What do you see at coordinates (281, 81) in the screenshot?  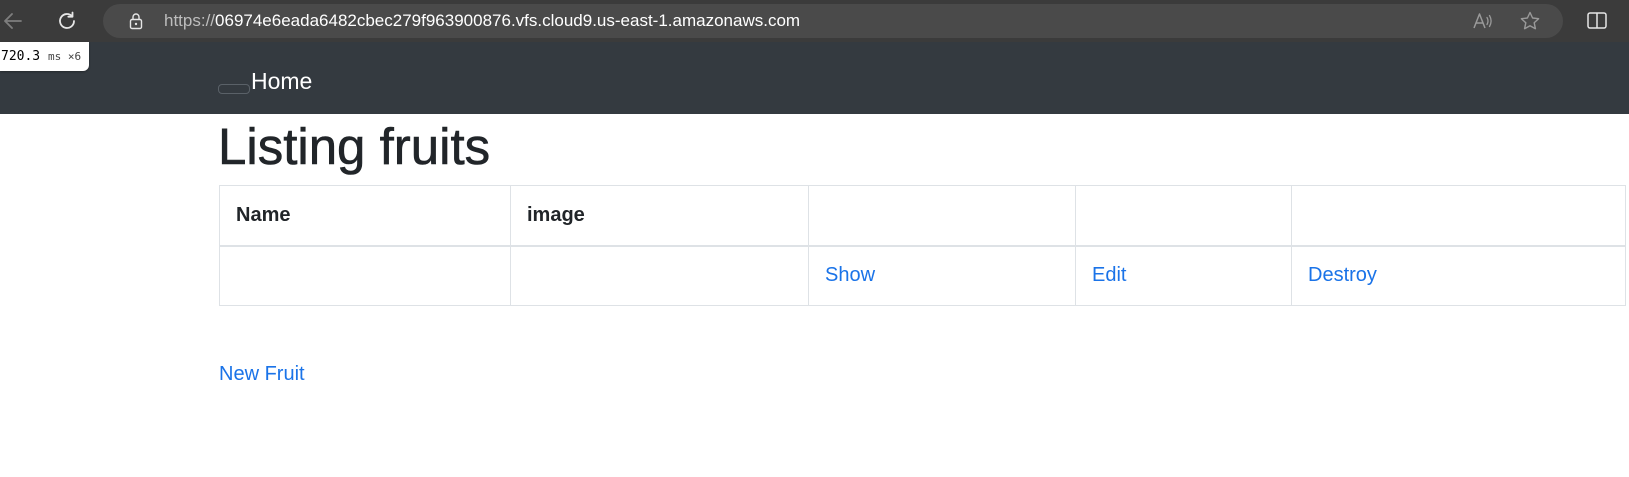 I see `navbar-home-link: Home` at bounding box center [281, 81].